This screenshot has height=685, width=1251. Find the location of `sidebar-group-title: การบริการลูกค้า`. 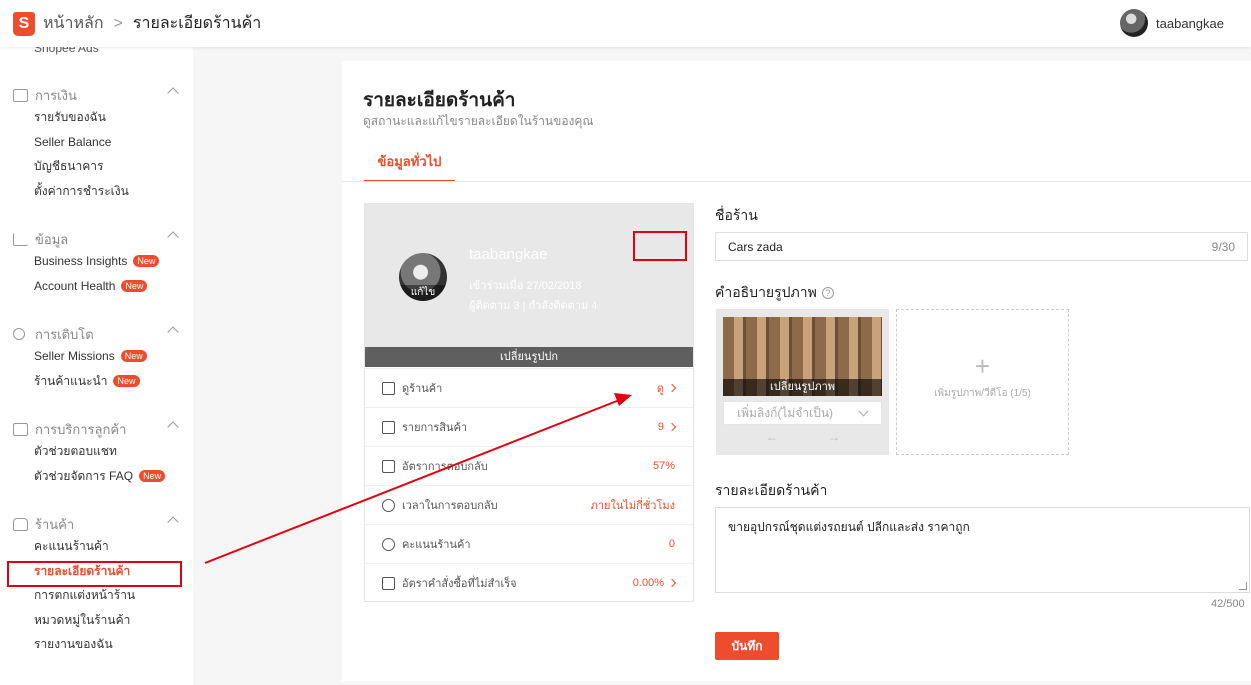

sidebar-group-title: การบริการลูกค้า is located at coordinates (81, 429).